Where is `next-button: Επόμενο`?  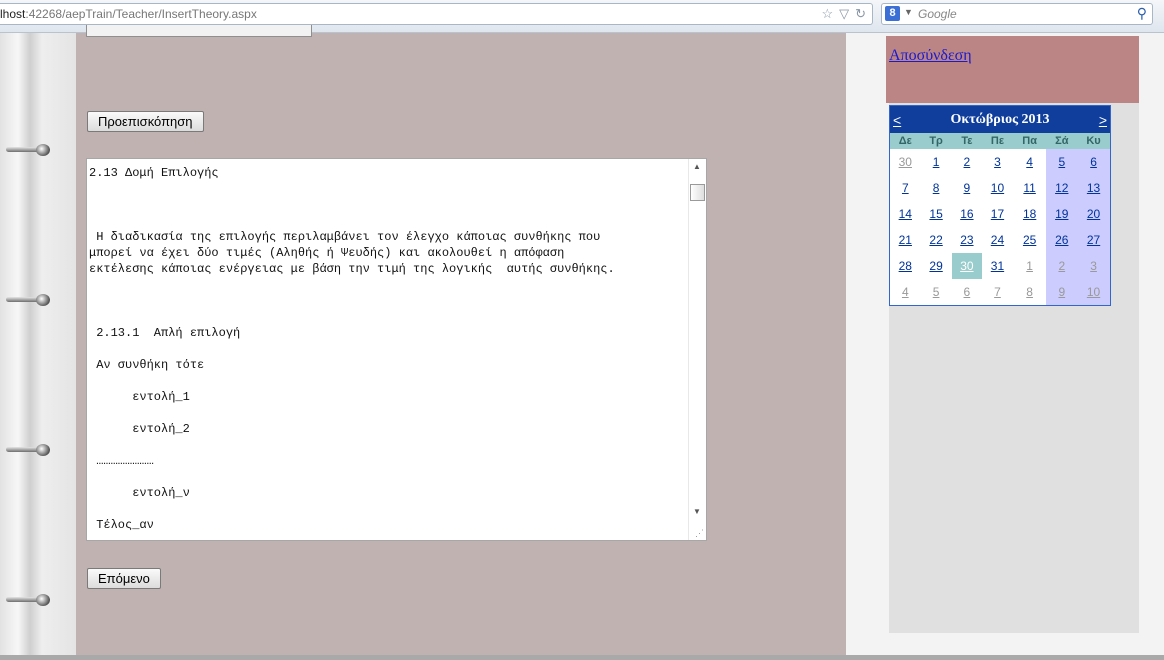 next-button: Επόμενο is located at coordinates (124, 578).